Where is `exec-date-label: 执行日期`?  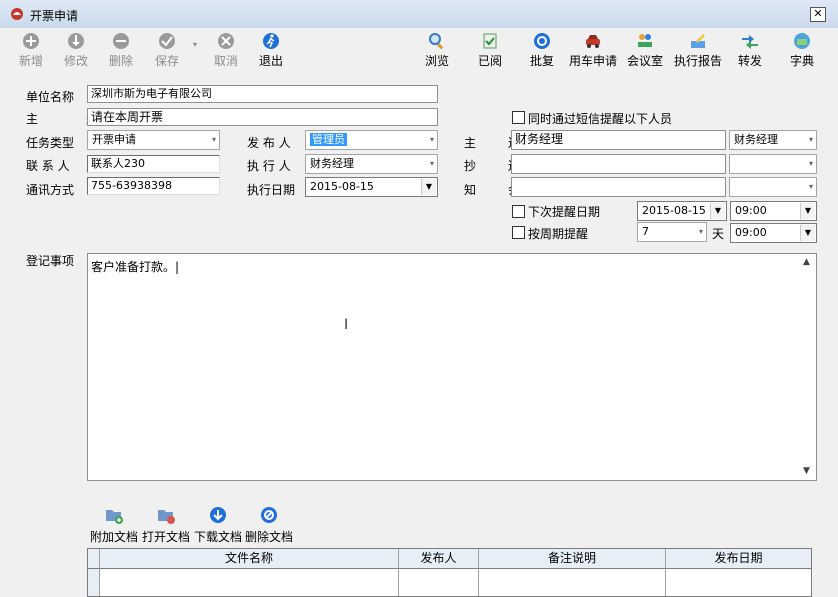 exec-date-label: 执行日期 is located at coordinates (271, 190).